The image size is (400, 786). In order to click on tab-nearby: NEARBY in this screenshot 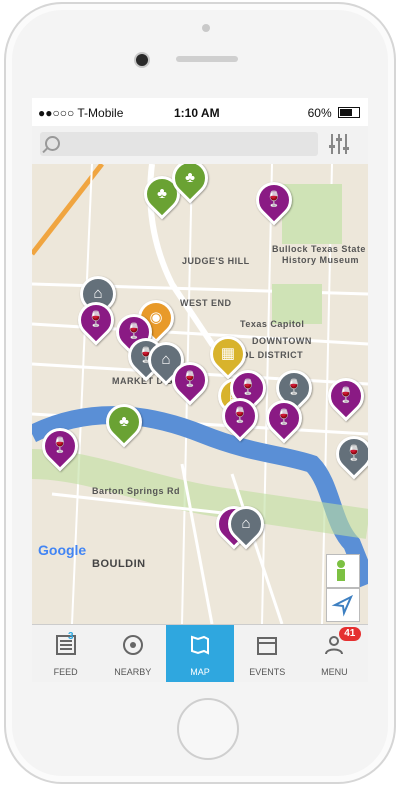, I will do `click(132, 653)`.